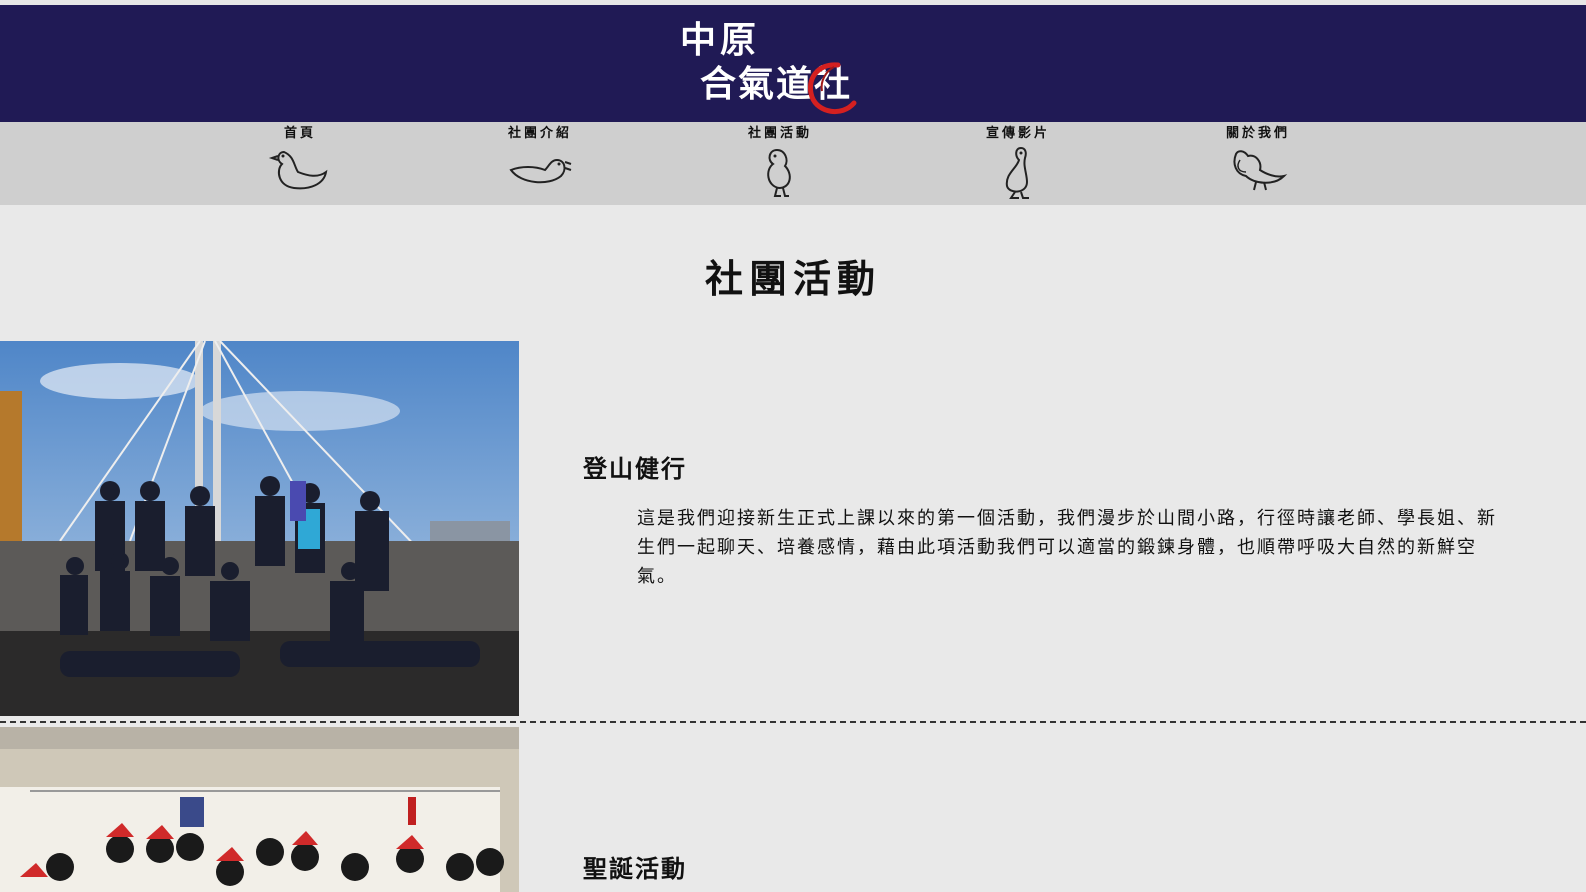 This screenshot has height=892, width=1586. I want to click on nav-item-activities: 社團活動, so click(780, 164).